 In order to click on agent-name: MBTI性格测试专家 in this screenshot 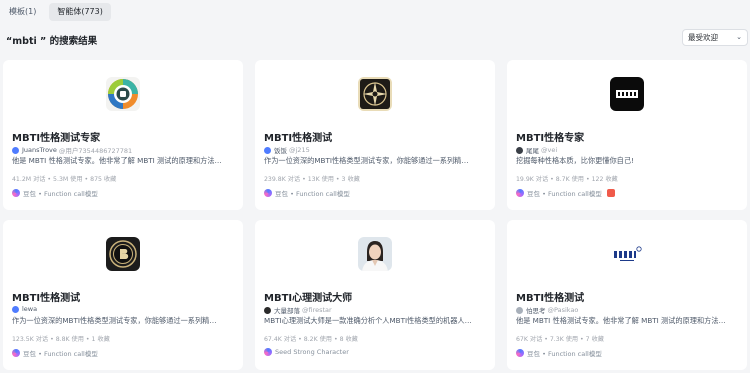, I will do `click(56, 138)`.